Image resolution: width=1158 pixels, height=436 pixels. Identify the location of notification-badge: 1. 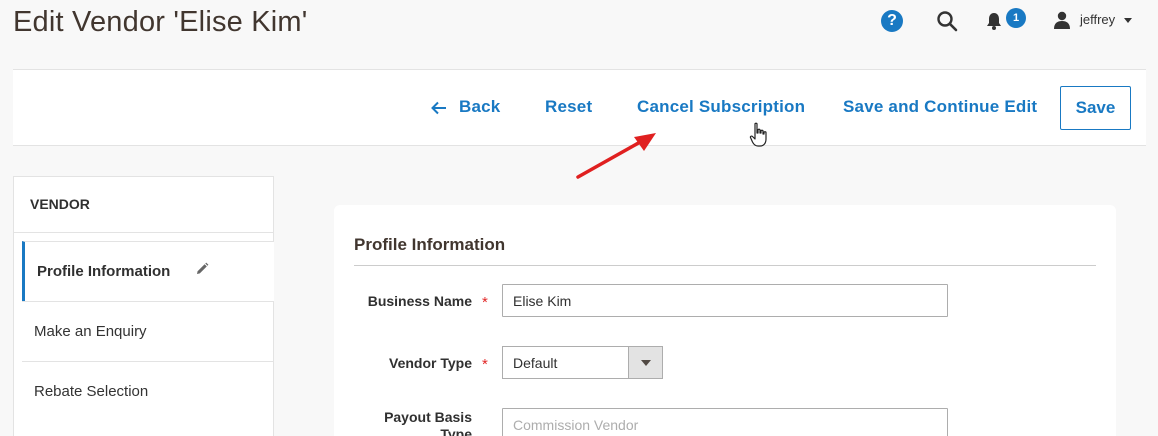
(1016, 18).